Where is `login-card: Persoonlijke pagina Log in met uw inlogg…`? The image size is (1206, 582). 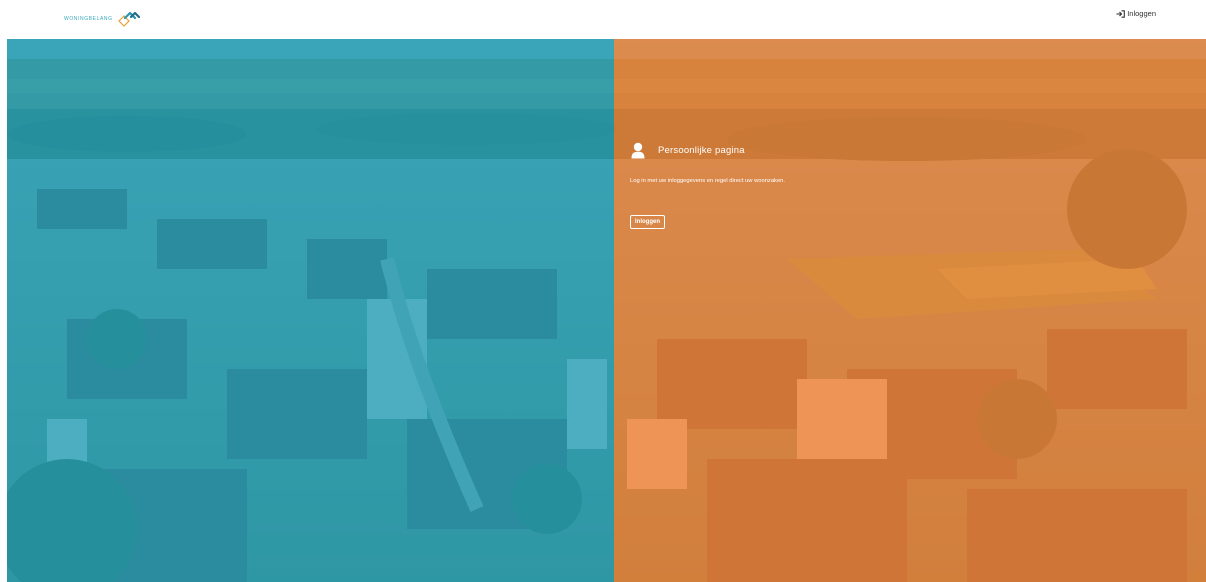
login-card: Persoonlijke pagina Log in met uw inlogg… is located at coordinates (790, 185).